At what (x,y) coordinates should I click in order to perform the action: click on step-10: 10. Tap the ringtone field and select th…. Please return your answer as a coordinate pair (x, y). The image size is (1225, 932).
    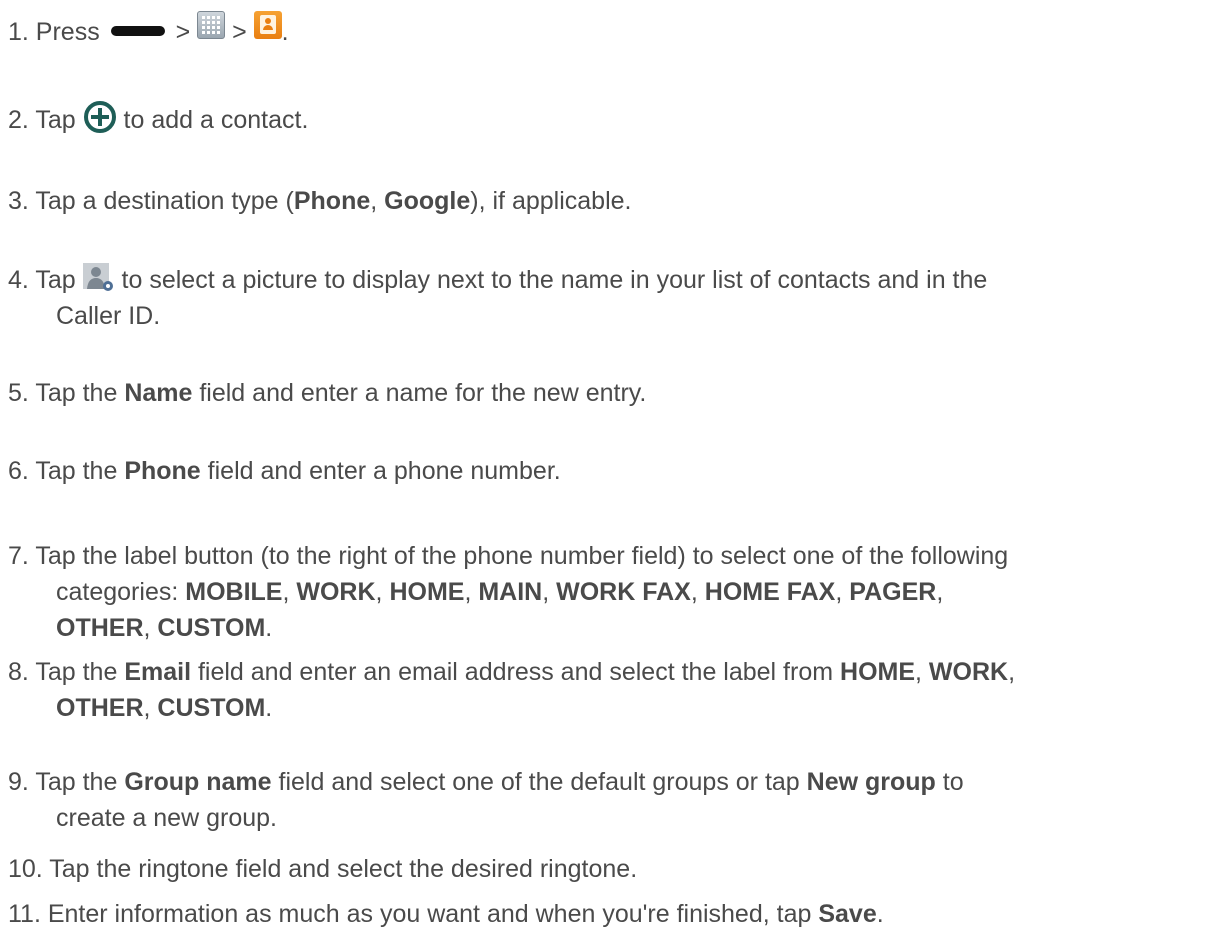
    Looking at the image, I should click on (613, 869).